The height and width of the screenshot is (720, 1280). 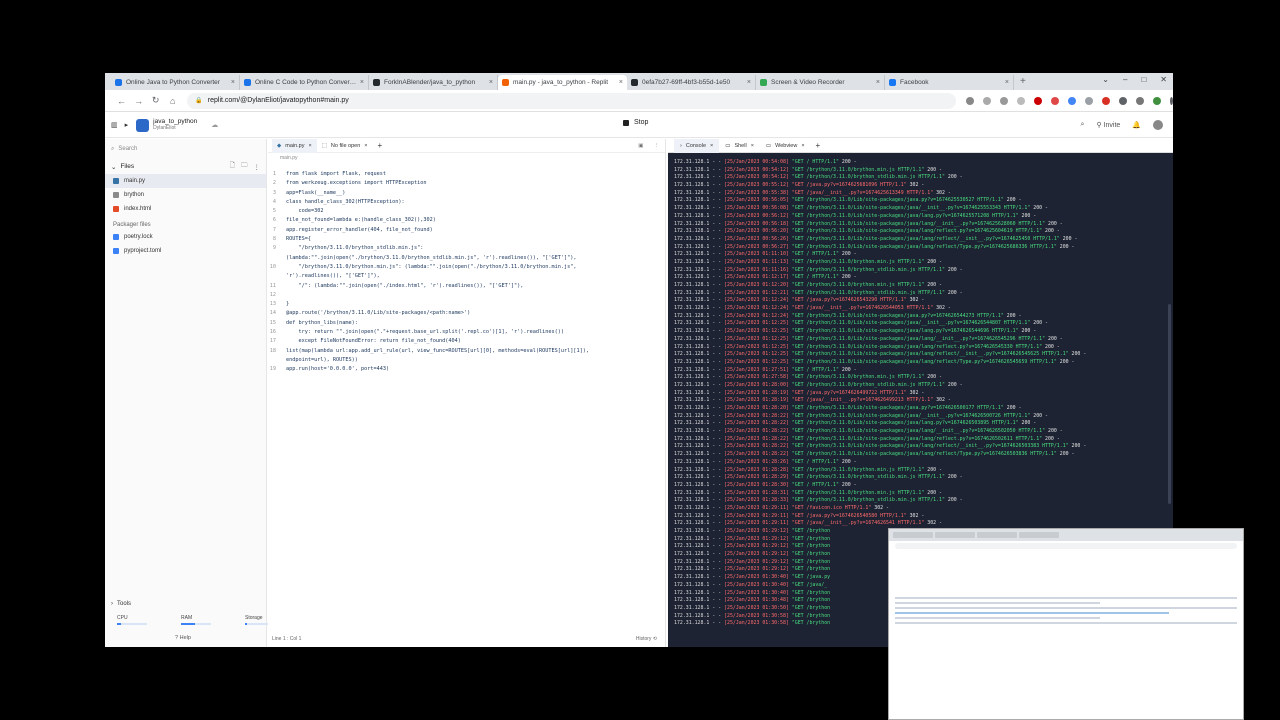 I want to click on sidebar-search: ⌕ Search, so click(x=185, y=149).